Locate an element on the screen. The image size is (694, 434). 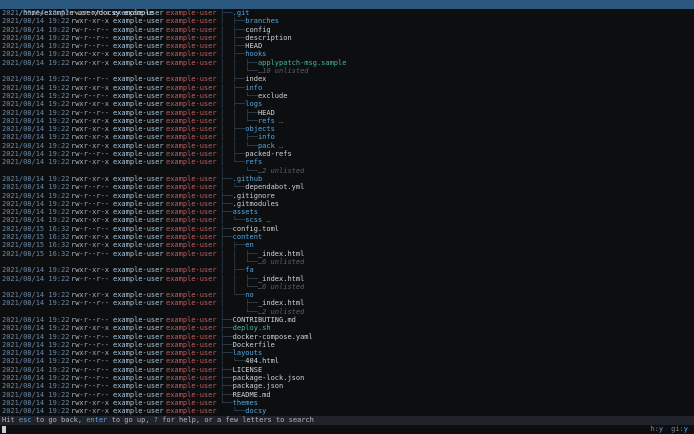
entry-name: exclude is located at coordinates (273, 96).